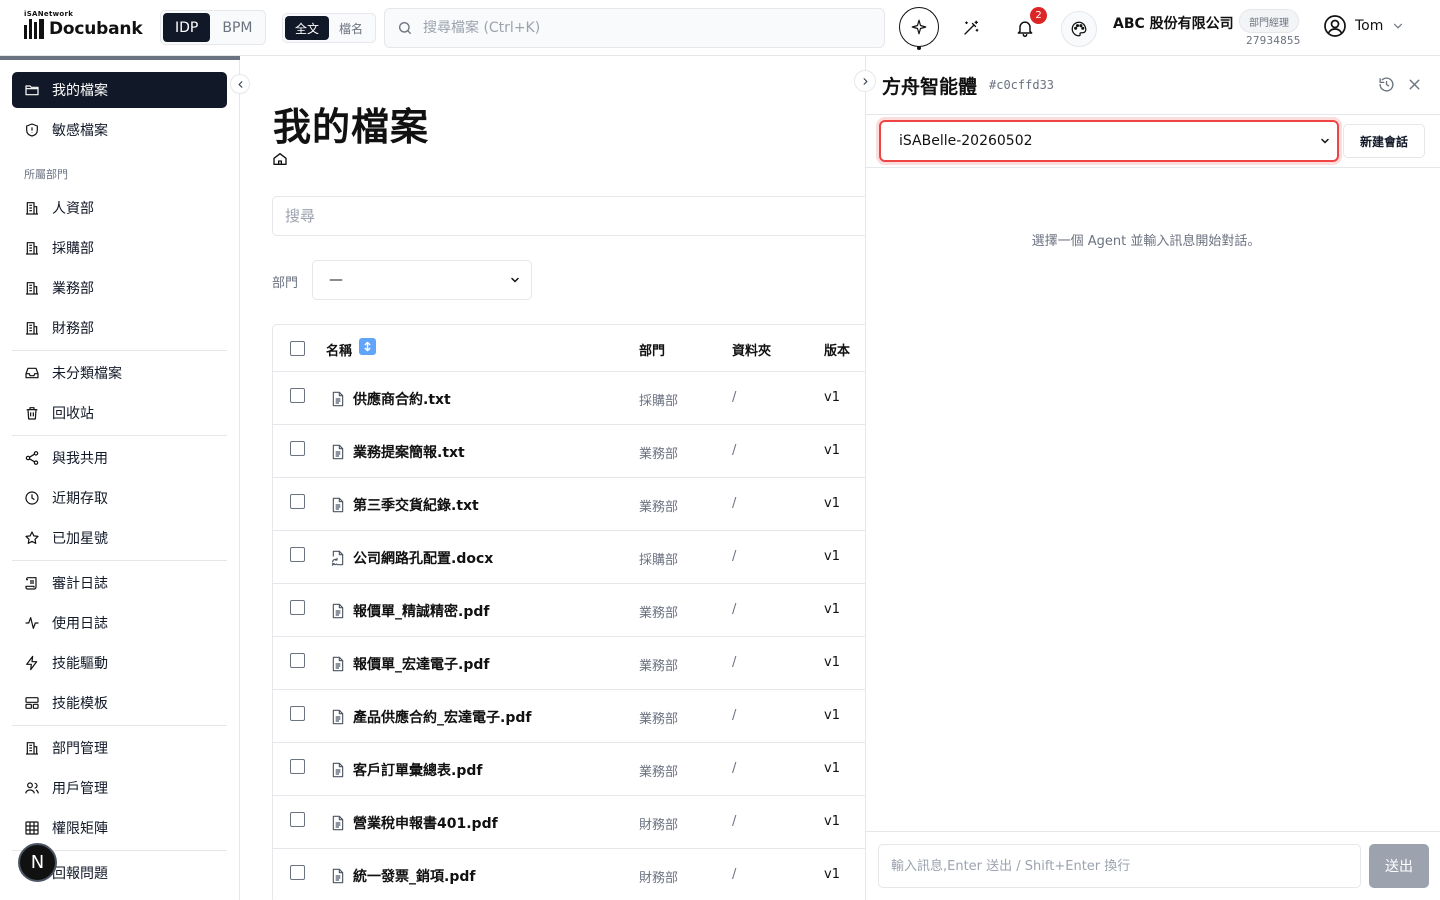 The height and width of the screenshot is (900, 1440). Describe the element at coordinates (119, 458) in the screenshot. I see `sidebar-item-shared-with-me: 與我共用` at that location.